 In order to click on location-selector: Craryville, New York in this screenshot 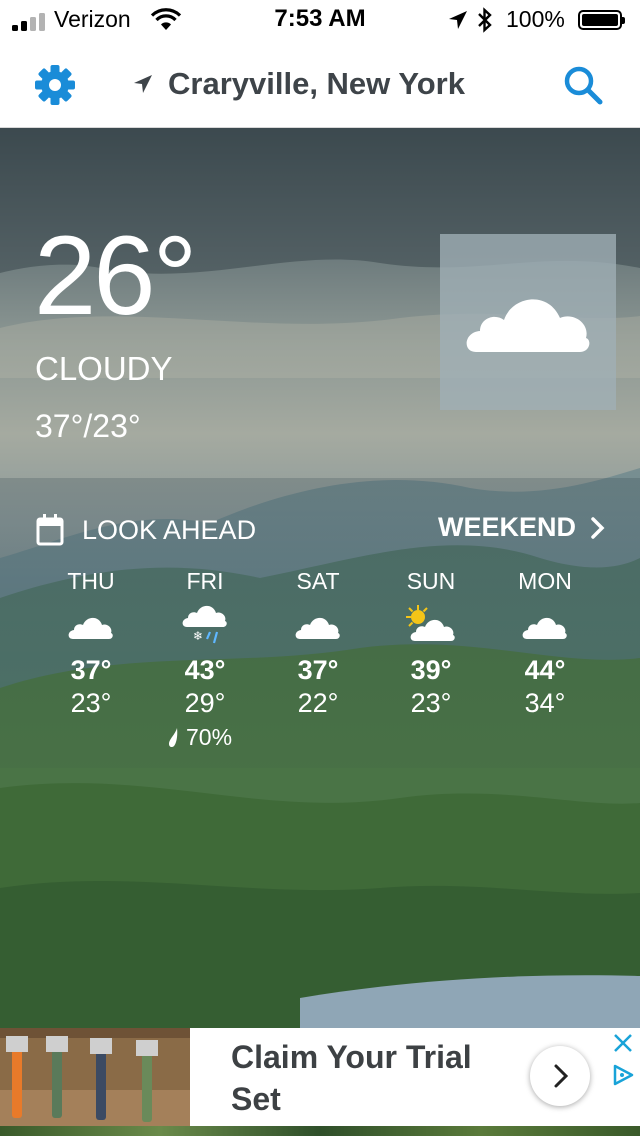, I will do `click(298, 84)`.